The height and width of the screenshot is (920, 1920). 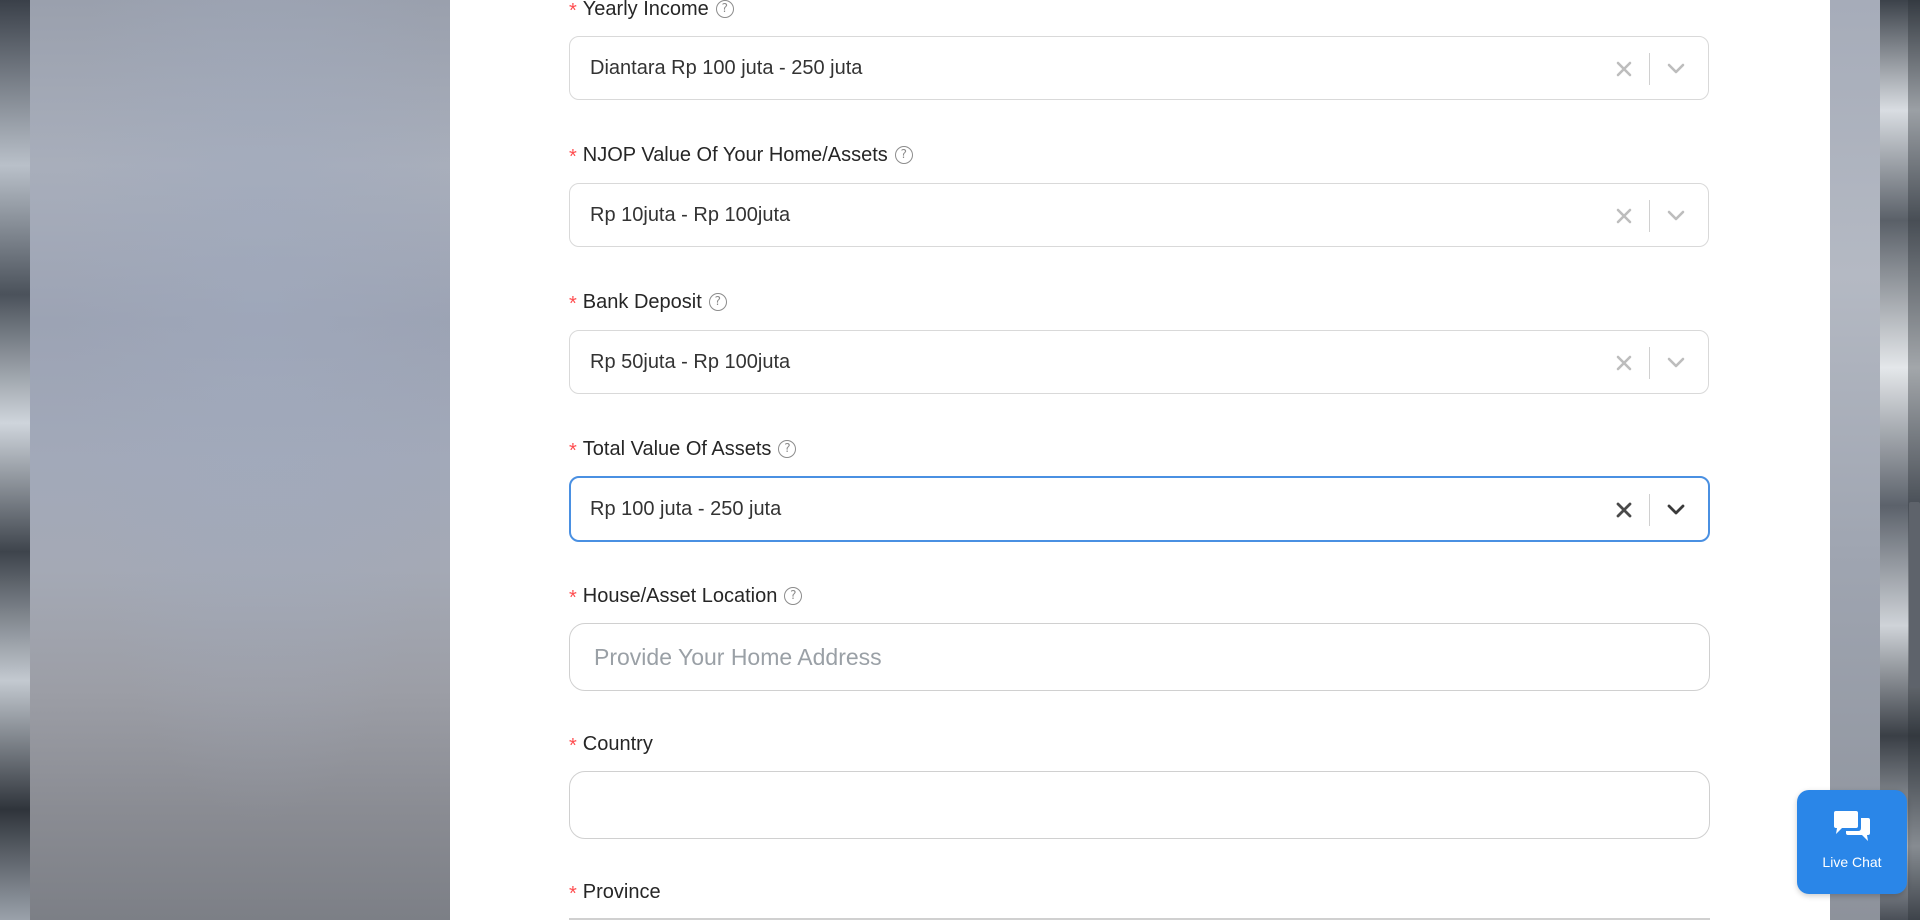 I want to click on scrollbar-track, so click(x=1914, y=460).